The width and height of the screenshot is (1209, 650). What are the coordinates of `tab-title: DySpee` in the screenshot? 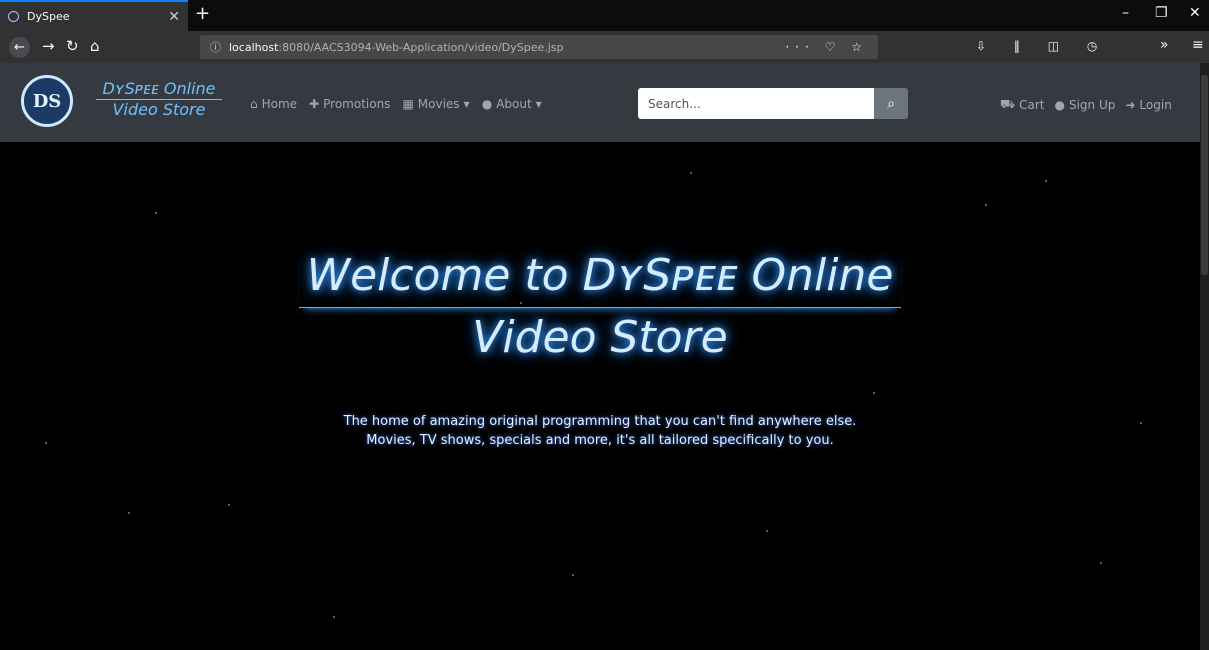 It's located at (48, 16).